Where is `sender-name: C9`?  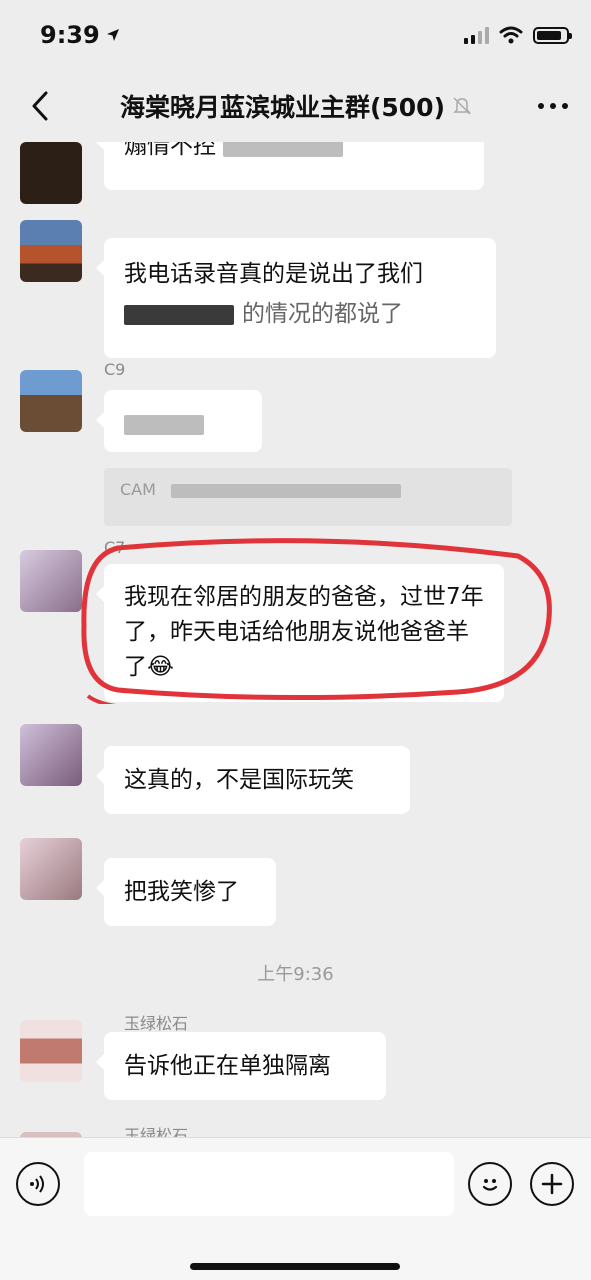 sender-name: C9 is located at coordinates (115, 369).